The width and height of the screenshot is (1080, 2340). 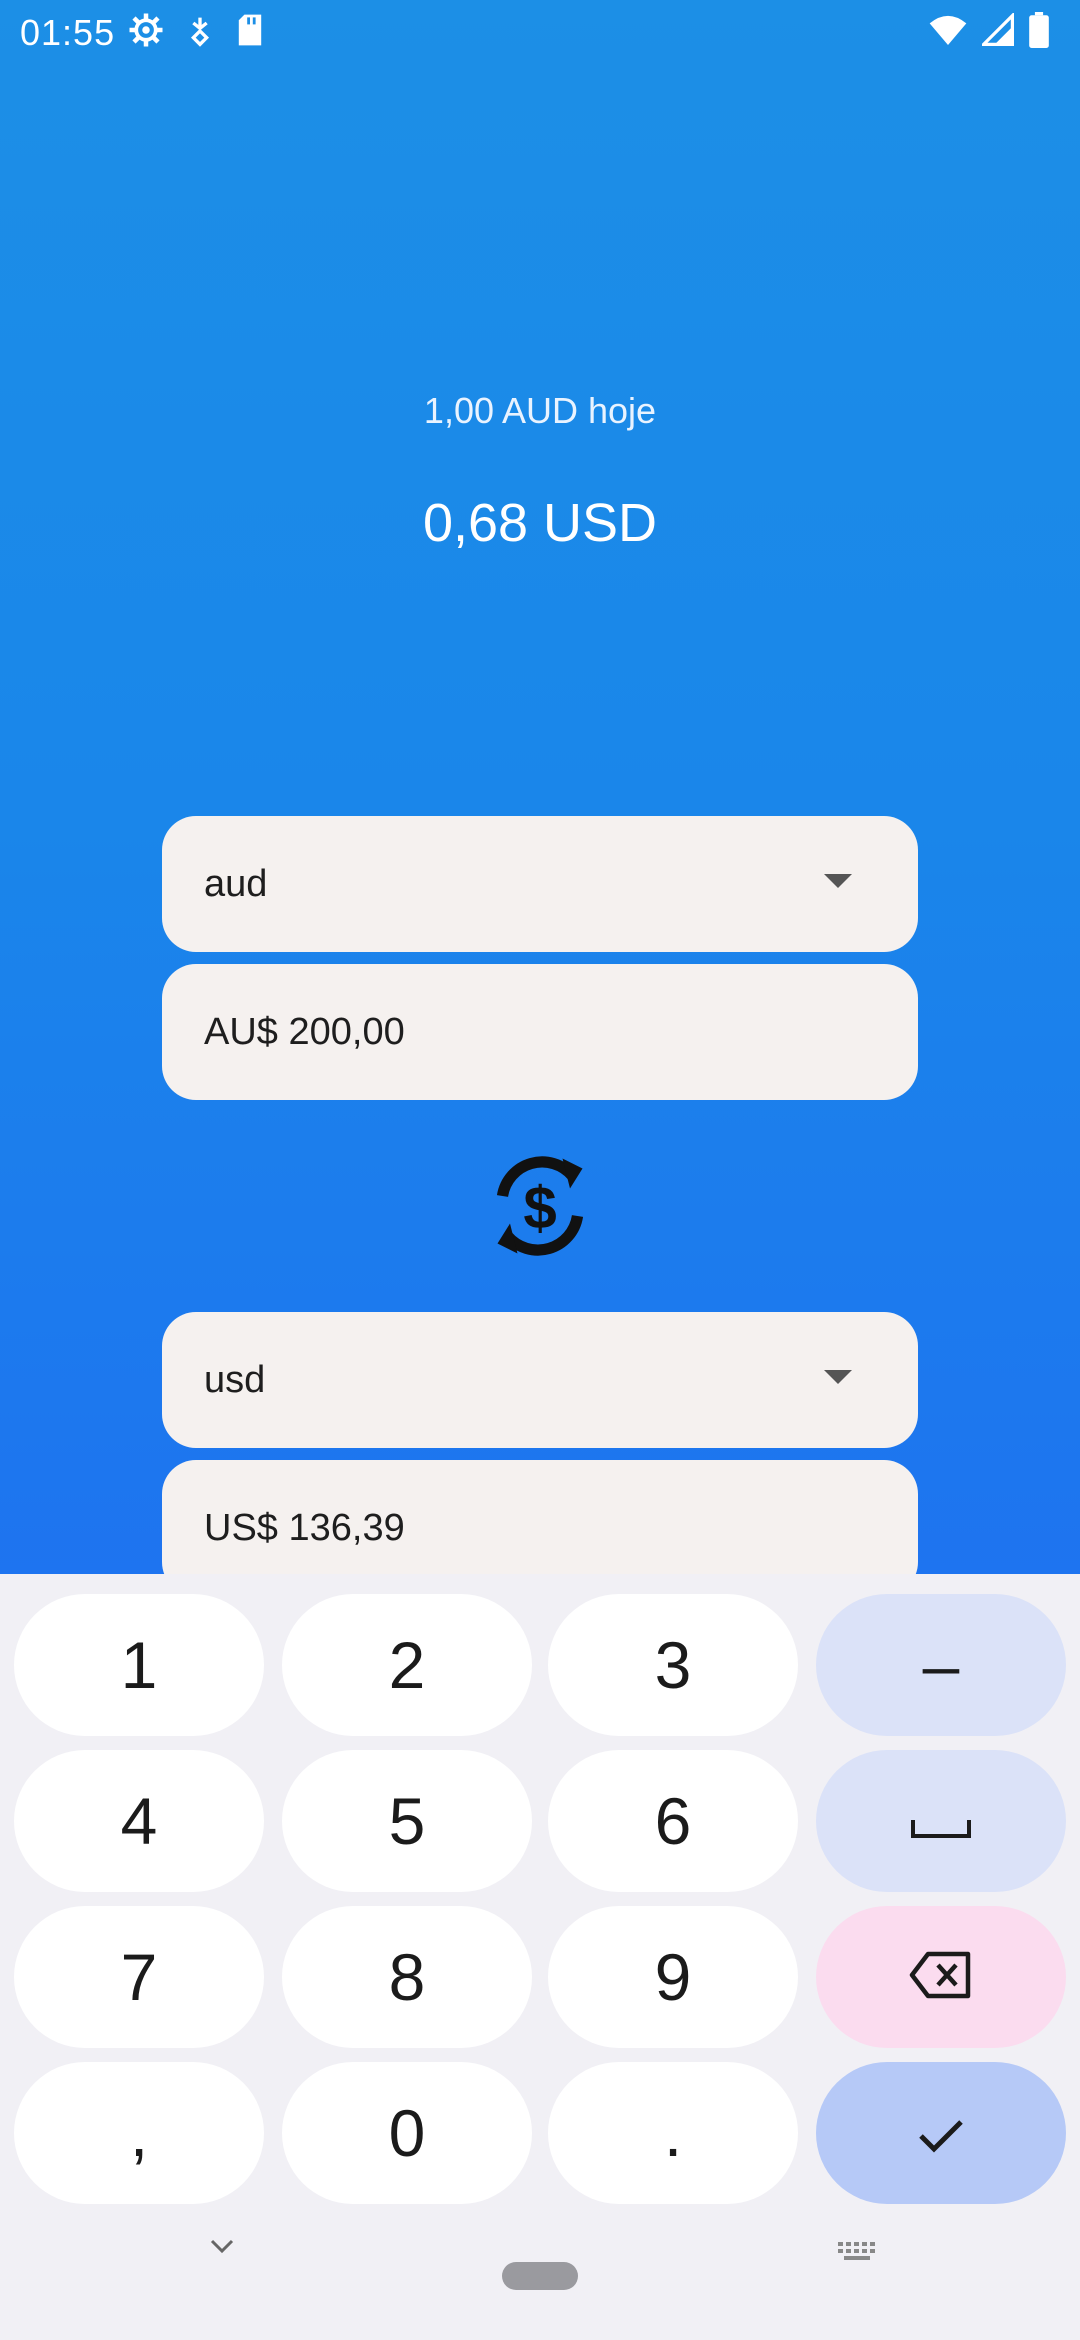 I want to click on swap-currencies-button: $, so click(x=540, y=1208).